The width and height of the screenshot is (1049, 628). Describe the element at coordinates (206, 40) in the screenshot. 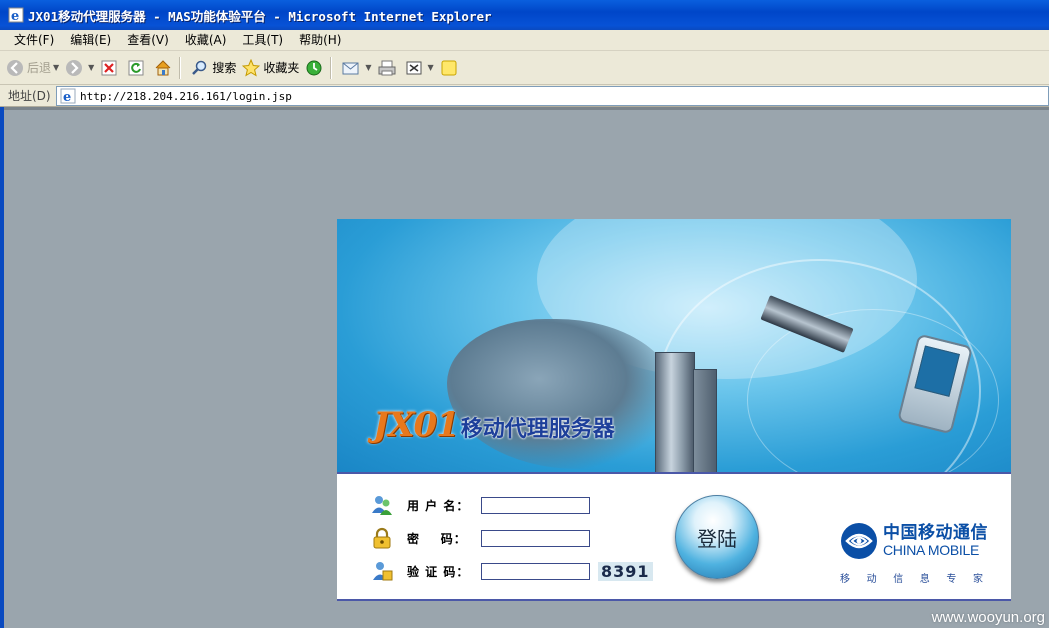

I see `menu-favorites: 收藏(A)` at that location.